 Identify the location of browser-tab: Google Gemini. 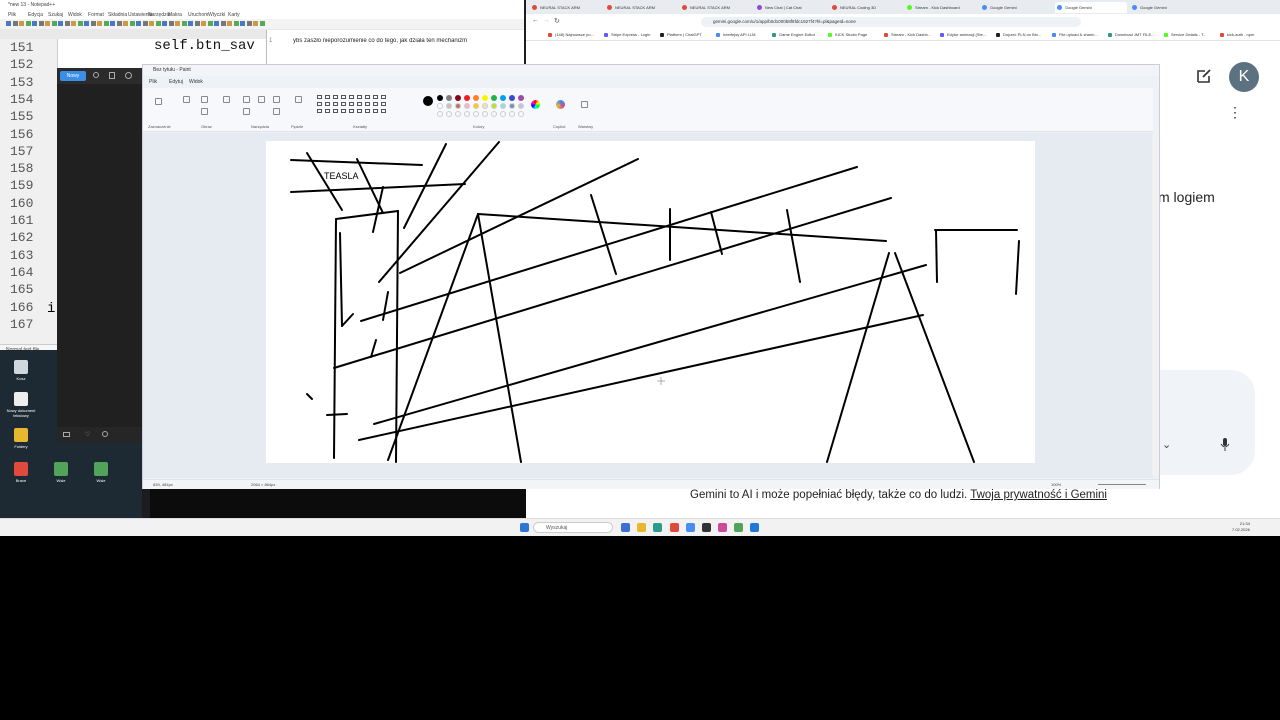
(1016, 7).